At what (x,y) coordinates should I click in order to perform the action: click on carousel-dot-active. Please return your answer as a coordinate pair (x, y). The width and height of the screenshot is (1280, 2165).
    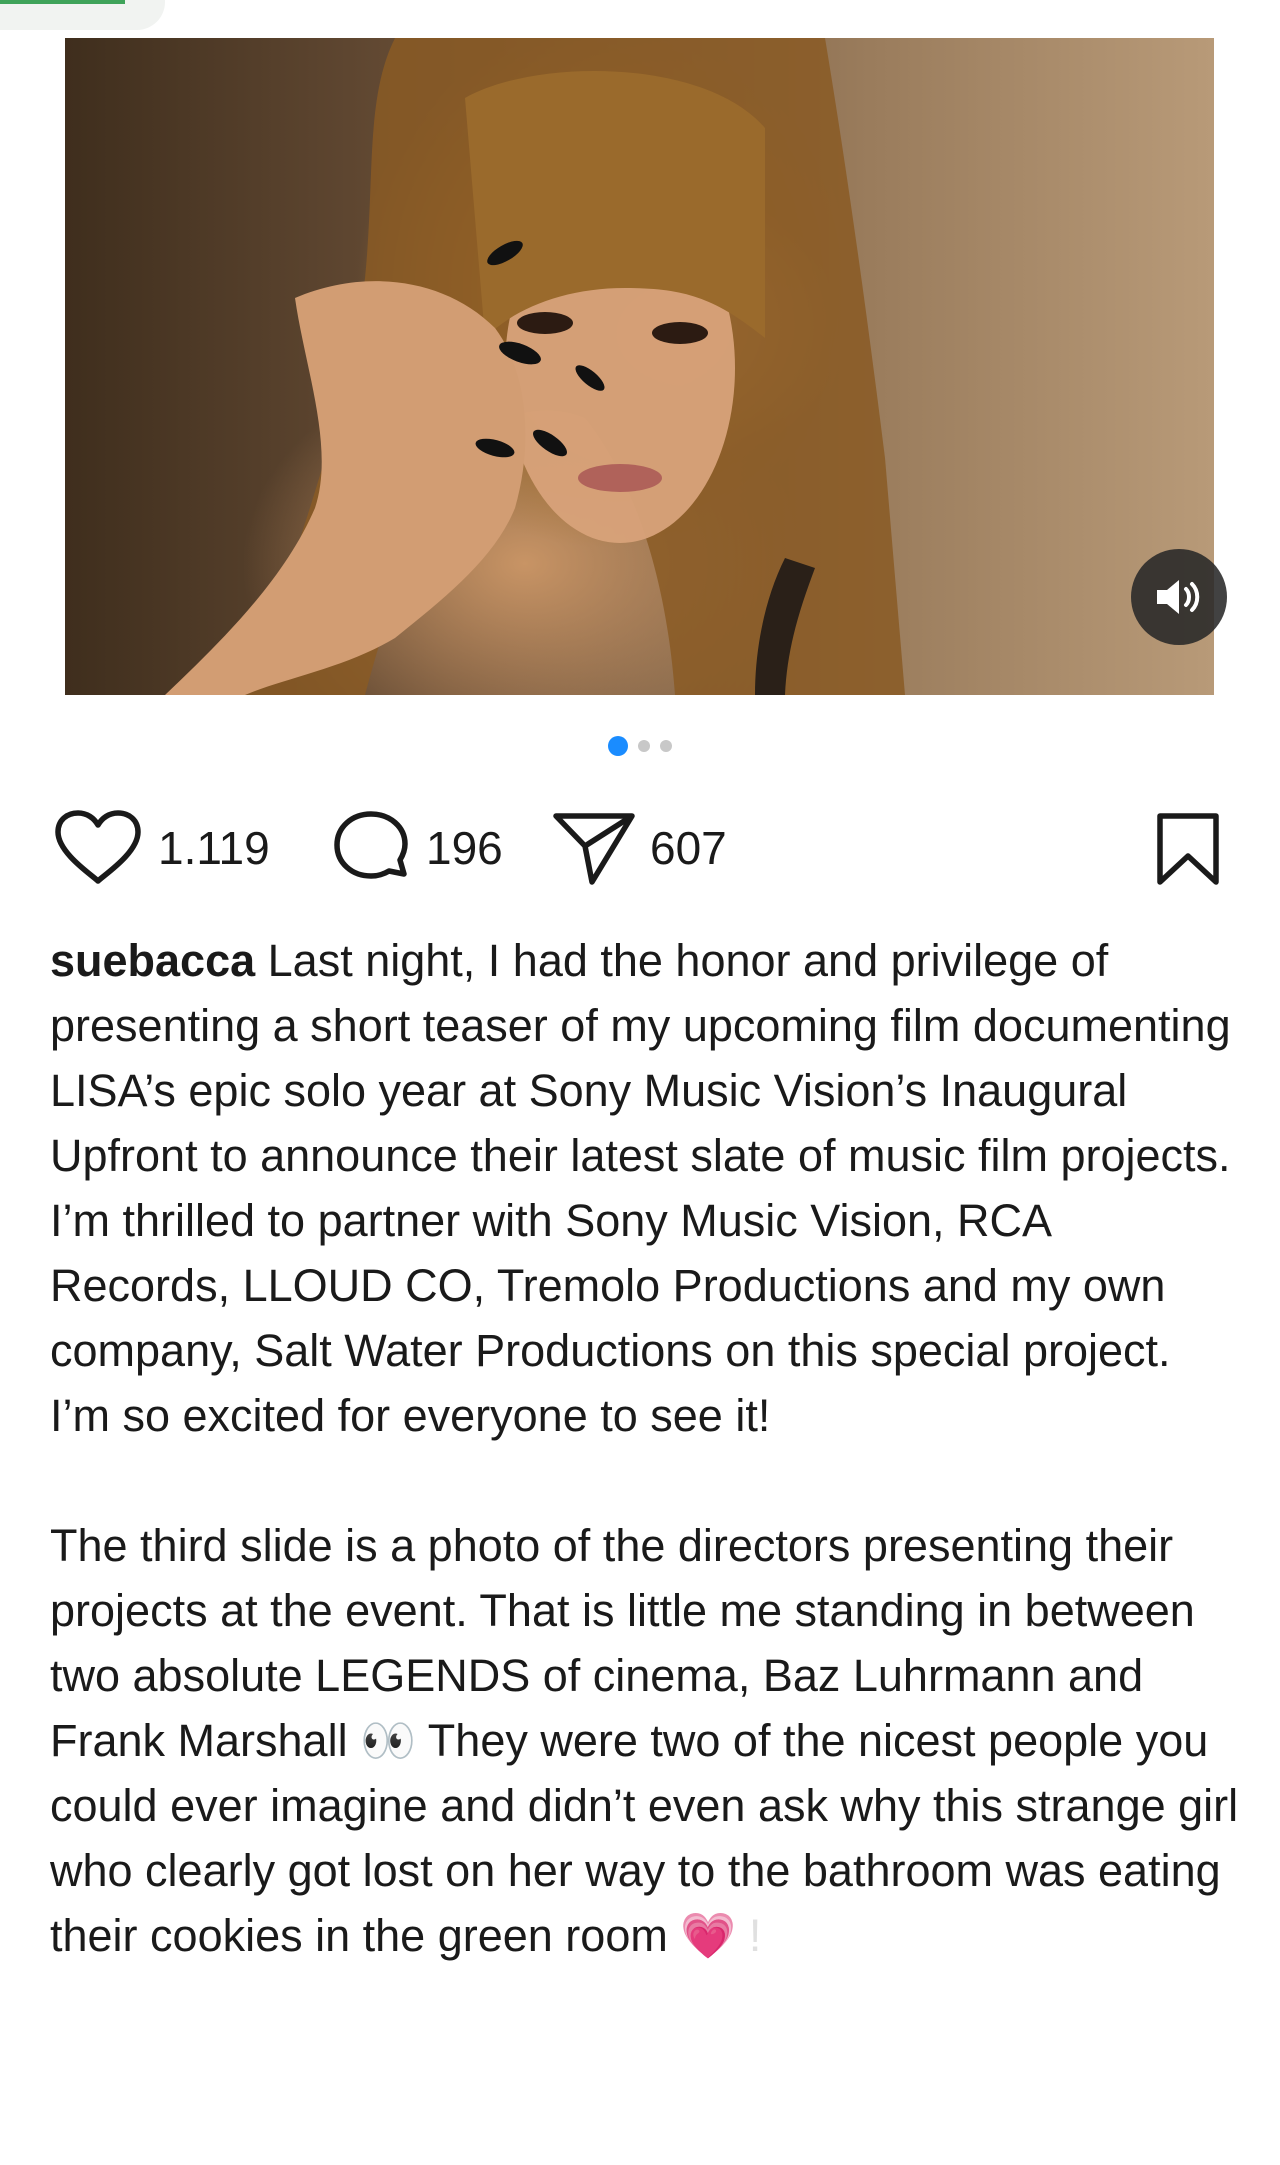
    Looking at the image, I should click on (618, 746).